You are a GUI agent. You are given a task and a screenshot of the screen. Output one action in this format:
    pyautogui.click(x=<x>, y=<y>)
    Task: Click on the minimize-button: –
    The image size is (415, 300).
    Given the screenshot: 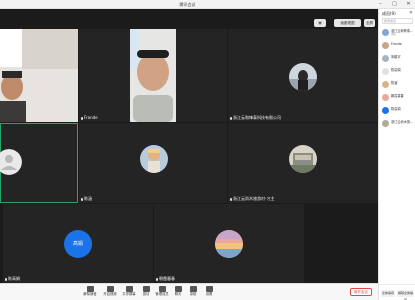 What is the action you would take?
    pyautogui.click(x=380, y=4)
    